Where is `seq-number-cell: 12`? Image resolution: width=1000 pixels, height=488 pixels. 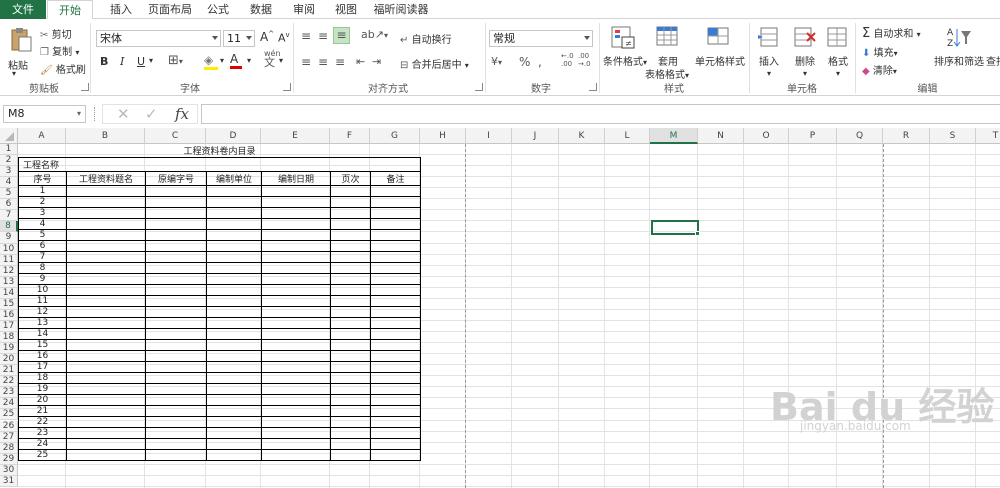
seq-number-cell: 12 is located at coordinates (42, 312).